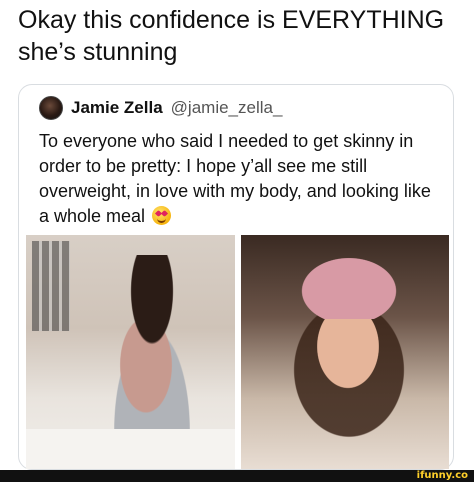 The width and height of the screenshot is (474, 482). I want to click on author-handle: @jamie_zella_, so click(227, 108).